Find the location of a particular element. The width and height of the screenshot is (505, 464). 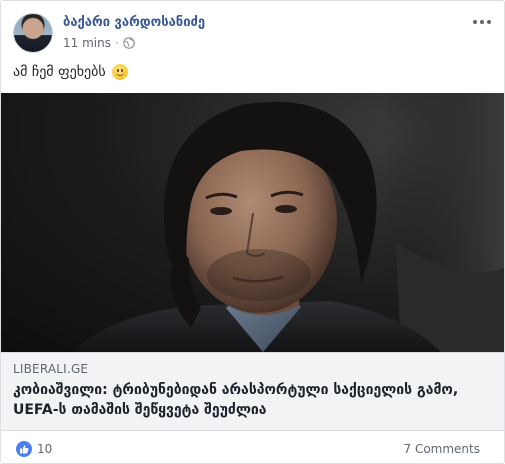

engagement-bar: 10 7 Comments is located at coordinates (252, 449).